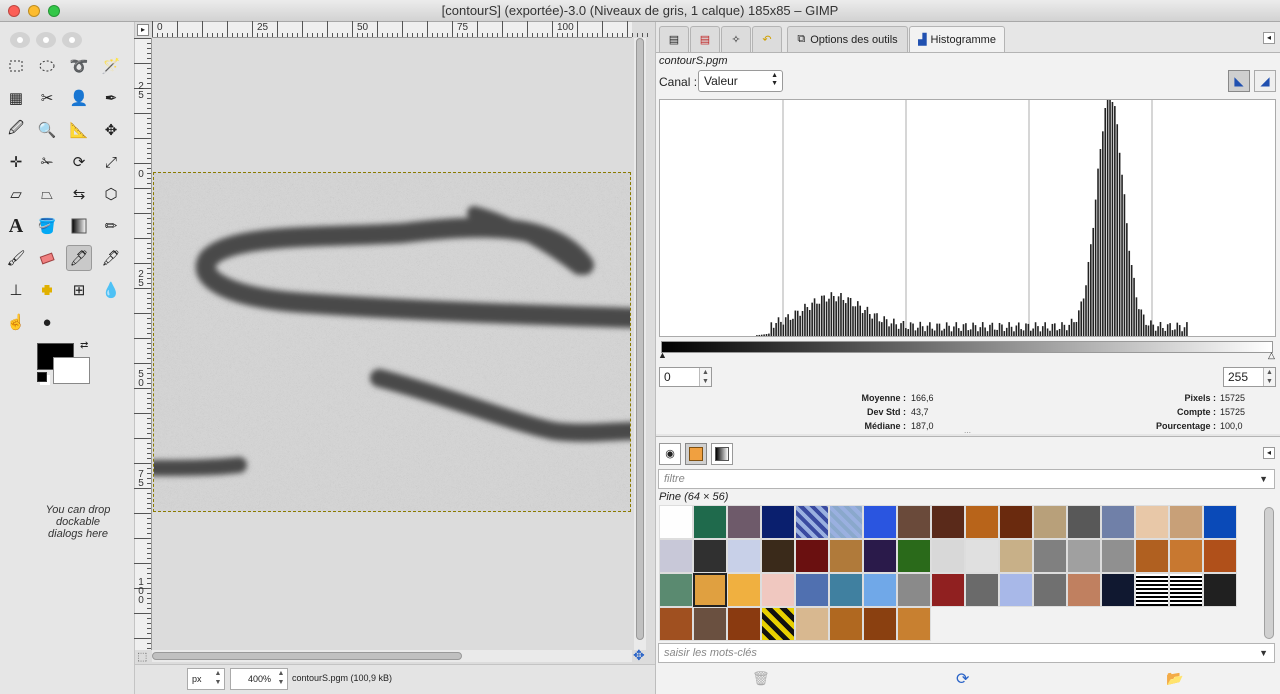  I want to click on foreground-select-tool-icon: 👤, so click(79, 98).